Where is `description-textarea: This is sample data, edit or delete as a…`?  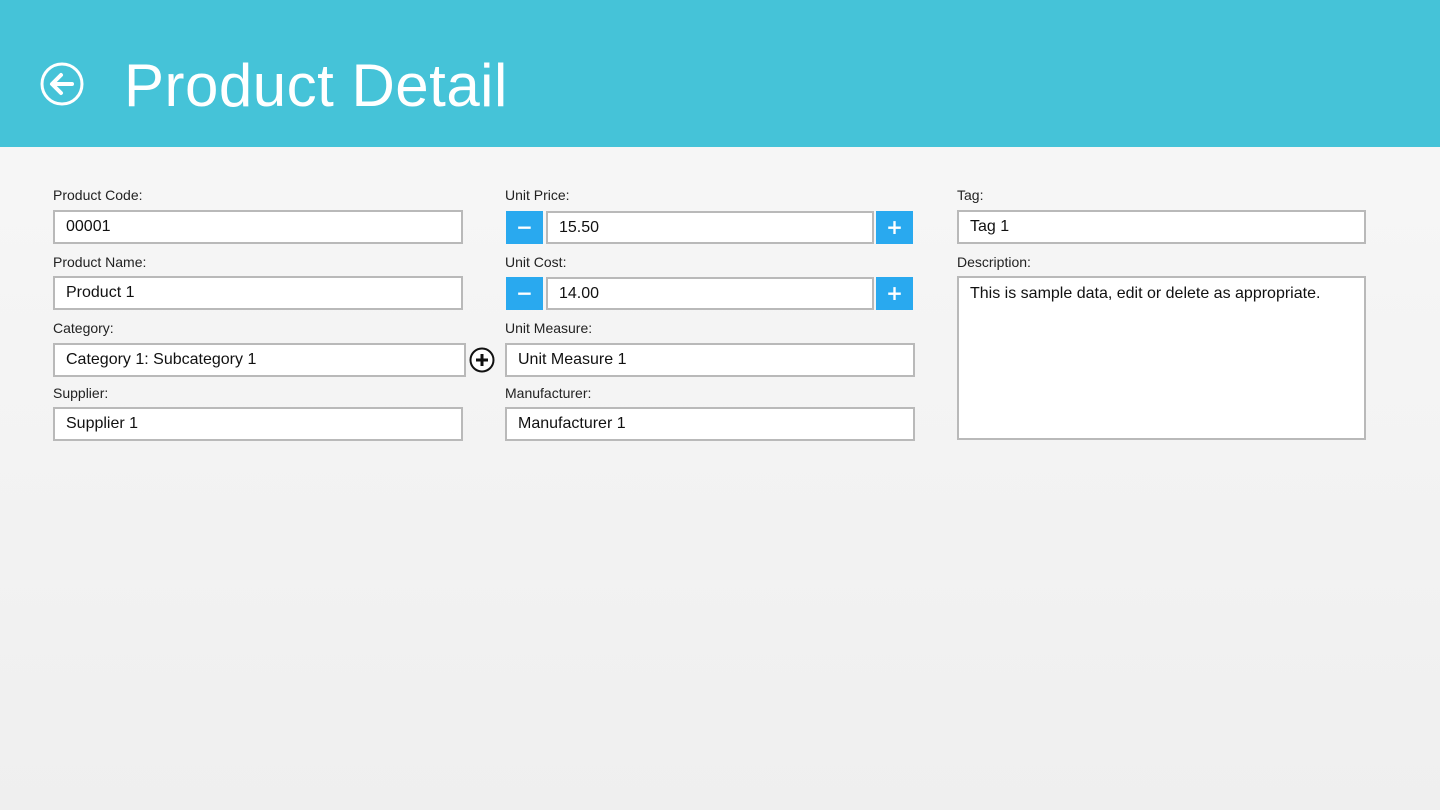 description-textarea: This is sample data, edit or delete as a… is located at coordinates (1161, 358).